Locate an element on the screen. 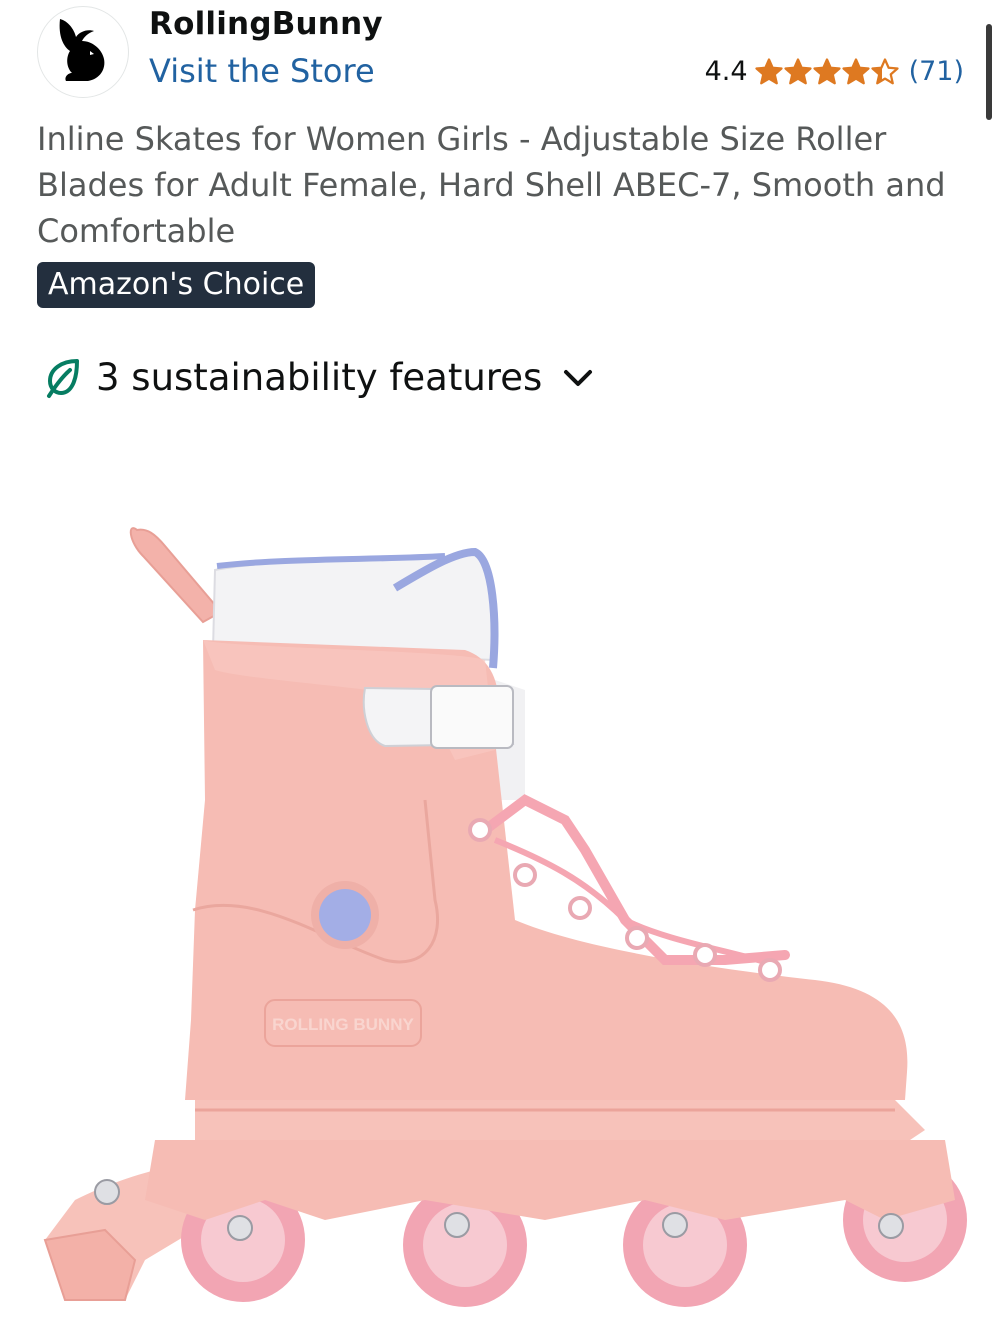  leaf-icon is located at coordinates (63, 378).